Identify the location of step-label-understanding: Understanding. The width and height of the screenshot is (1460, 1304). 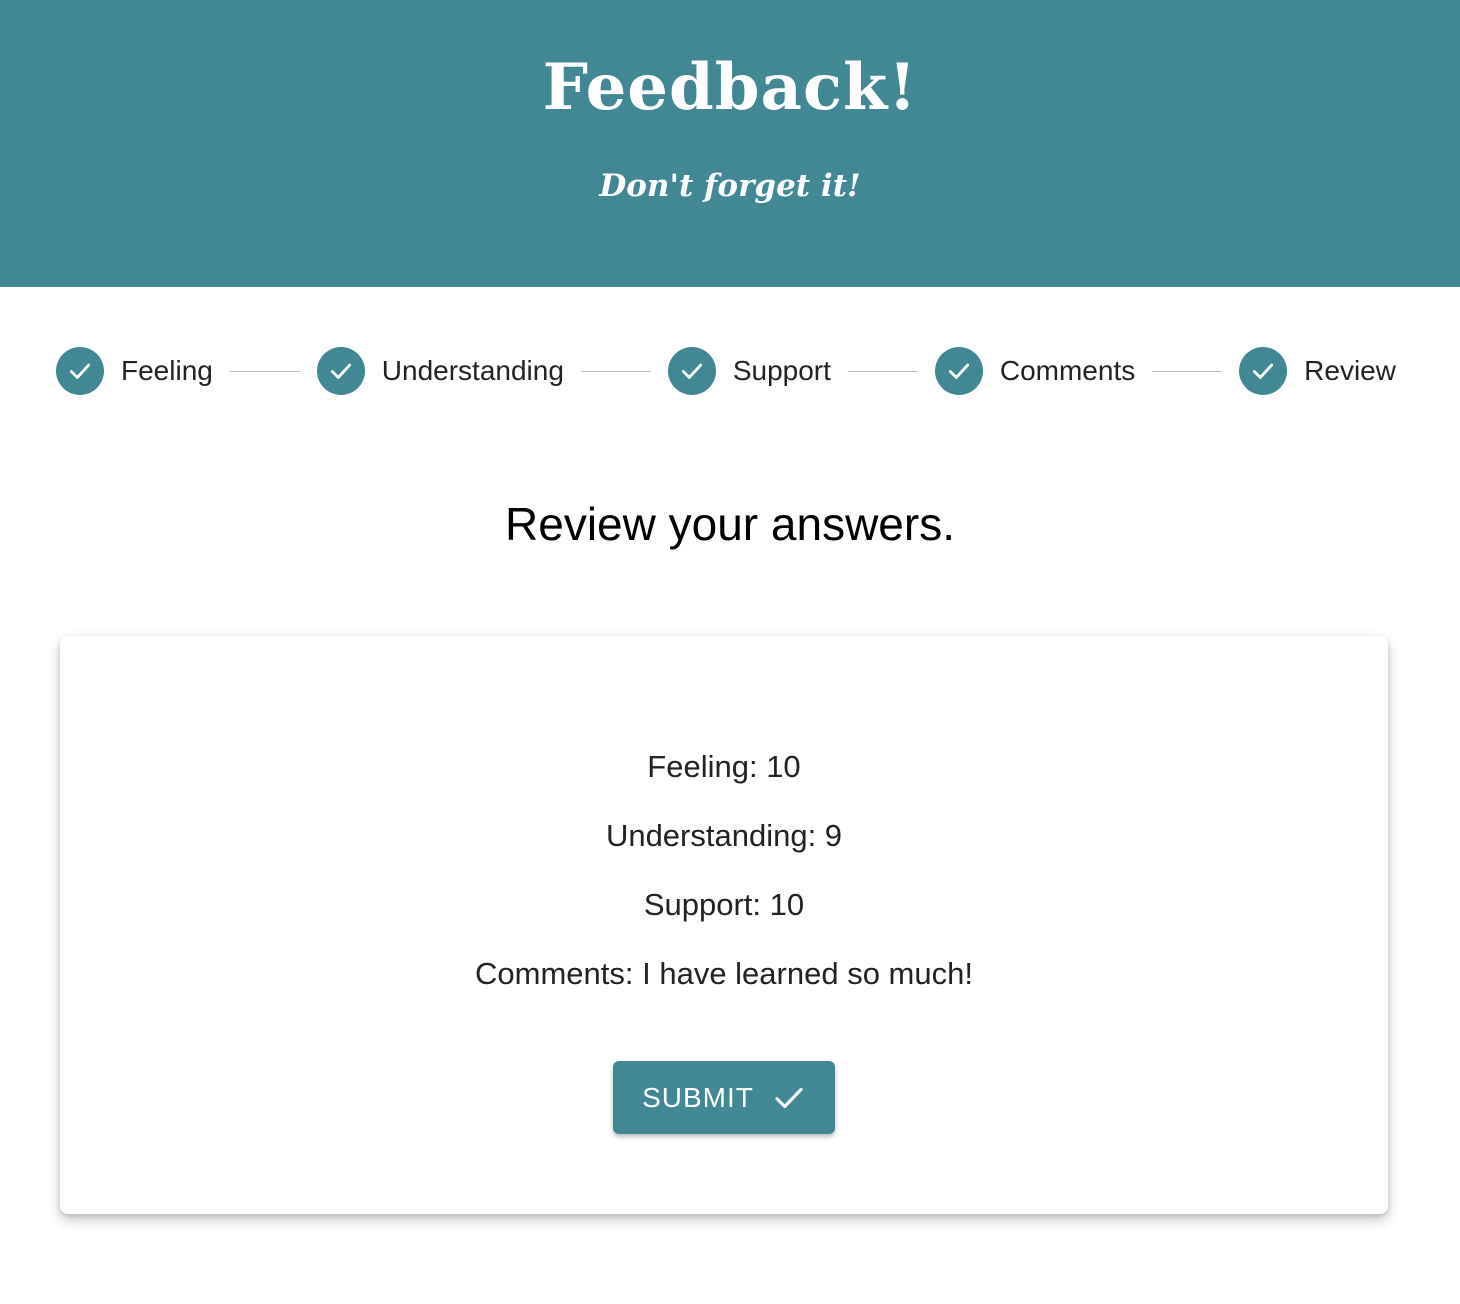
(472, 370).